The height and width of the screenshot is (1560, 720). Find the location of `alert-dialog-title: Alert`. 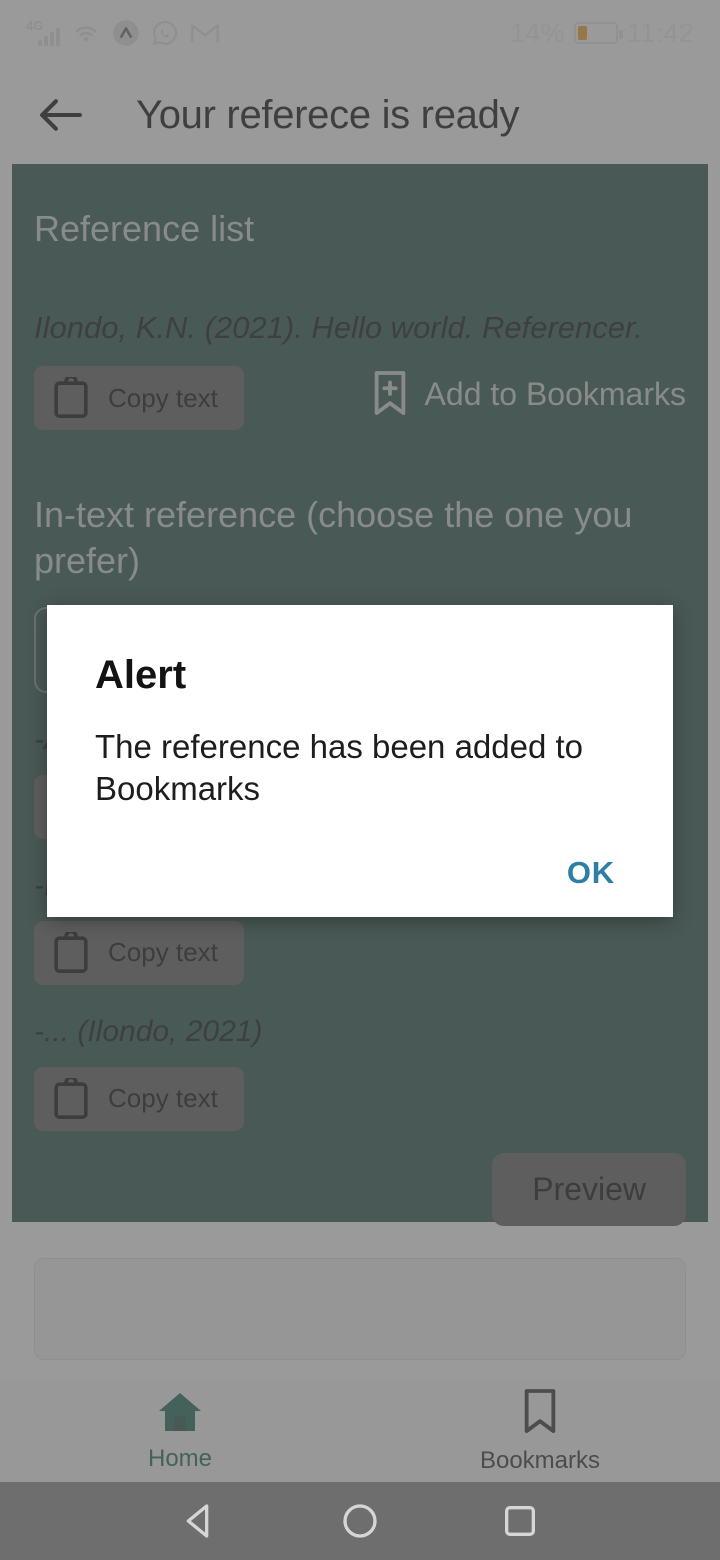

alert-dialog-title: Alert is located at coordinates (141, 675).